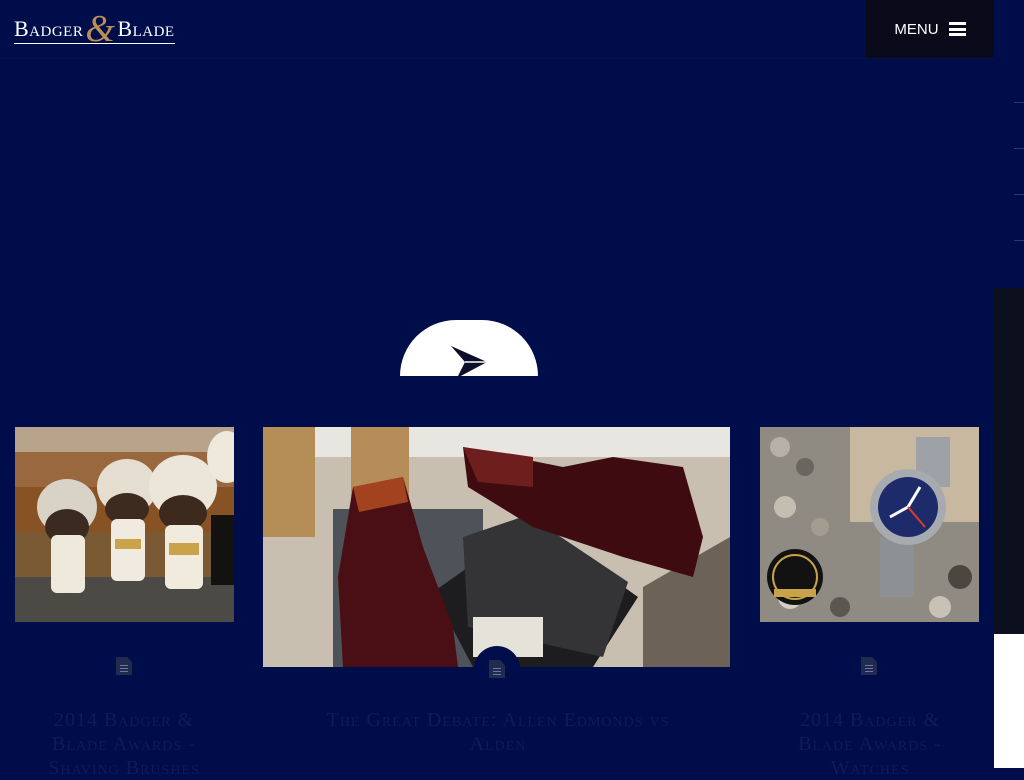 This screenshot has width=1024, height=780. I want to click on post-title-watches: 2014 Badger & Blade Awards - Watches, so click(870, 744).